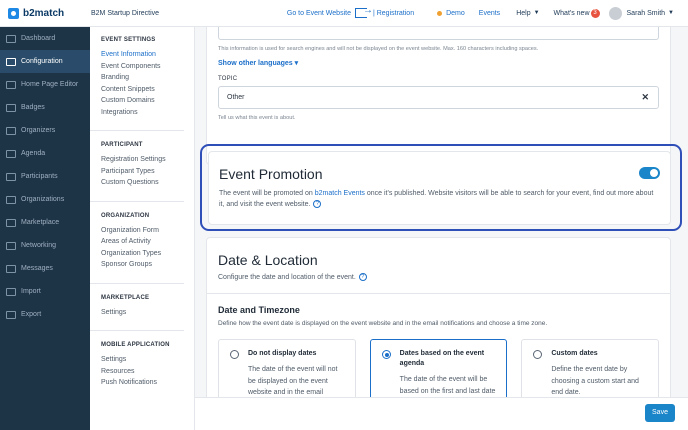 Image resolution: width=688 pixels, height=430 pixels. Describe the element at coordinates (125, 13) in the screenshot. I see `event-name: B2M Startup Directive` at that location.